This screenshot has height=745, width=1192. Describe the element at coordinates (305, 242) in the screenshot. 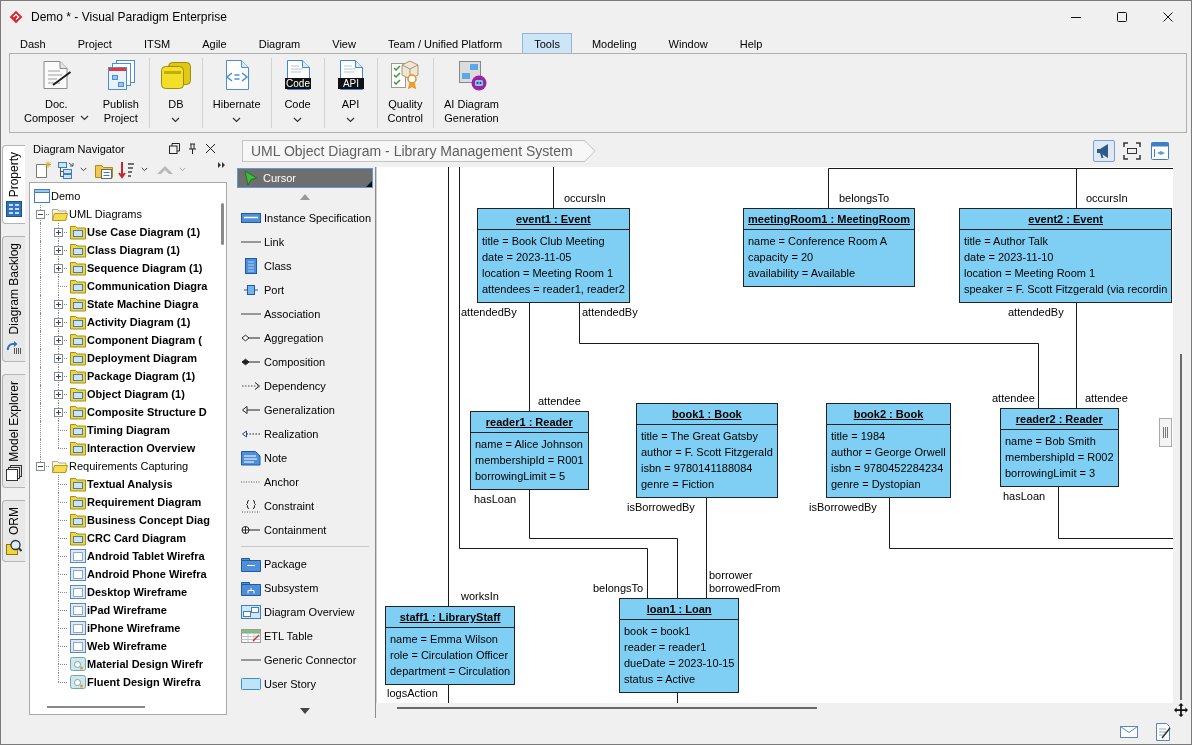

I see `palette-tool: Link` at that location.